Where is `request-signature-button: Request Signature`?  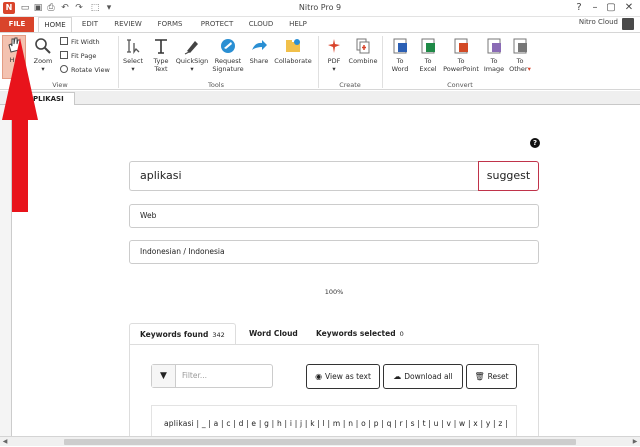
request-signature-button: Request Signature is located at coordinates (228, 55).